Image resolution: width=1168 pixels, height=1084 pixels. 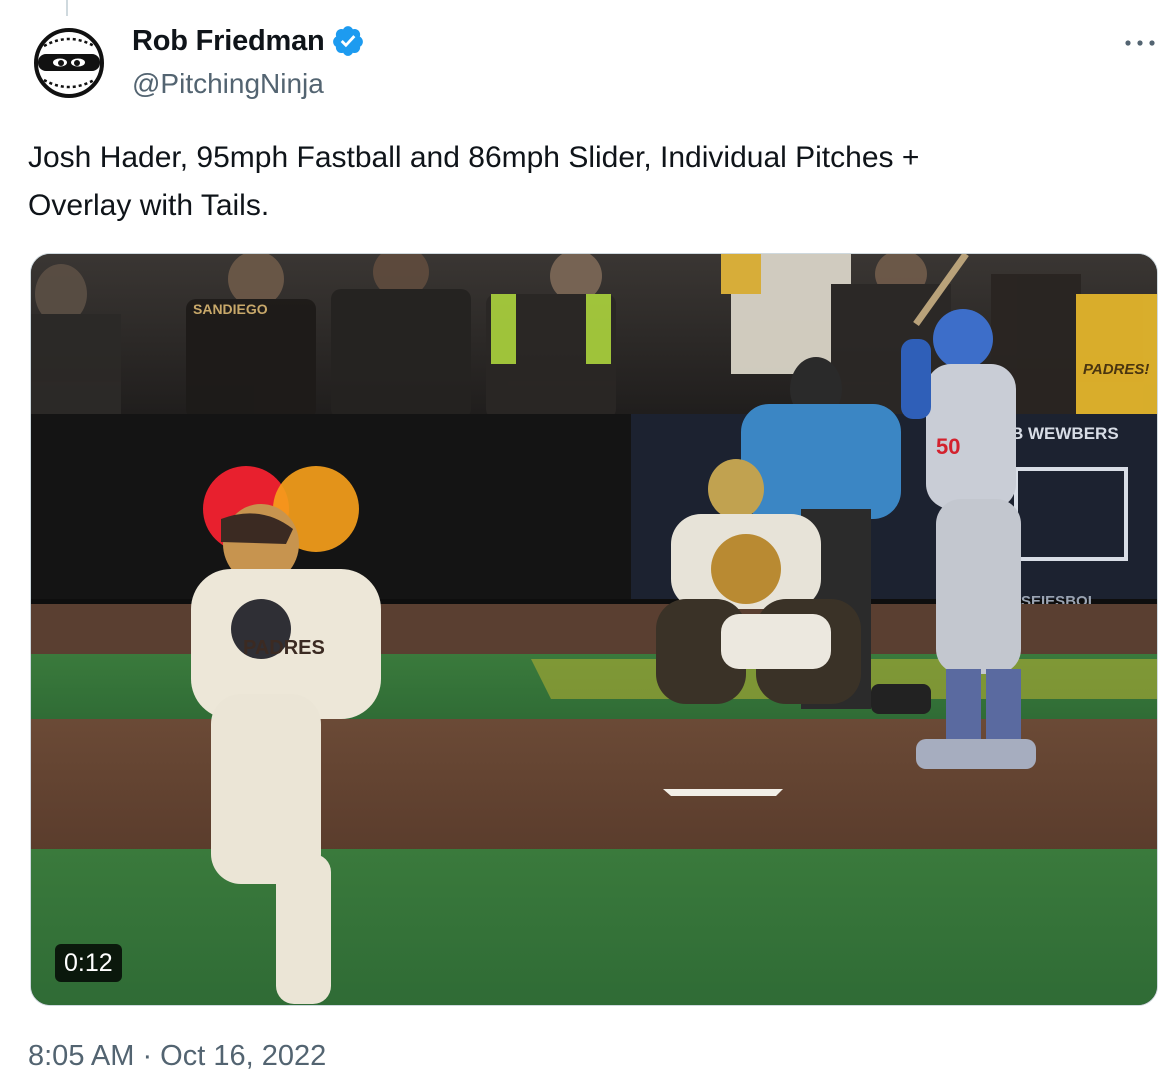 What do you see at coordinates (228, 84) in the screenshot?
I see `author-handle: @PitchingNinja` at bounding box center [228, 84].